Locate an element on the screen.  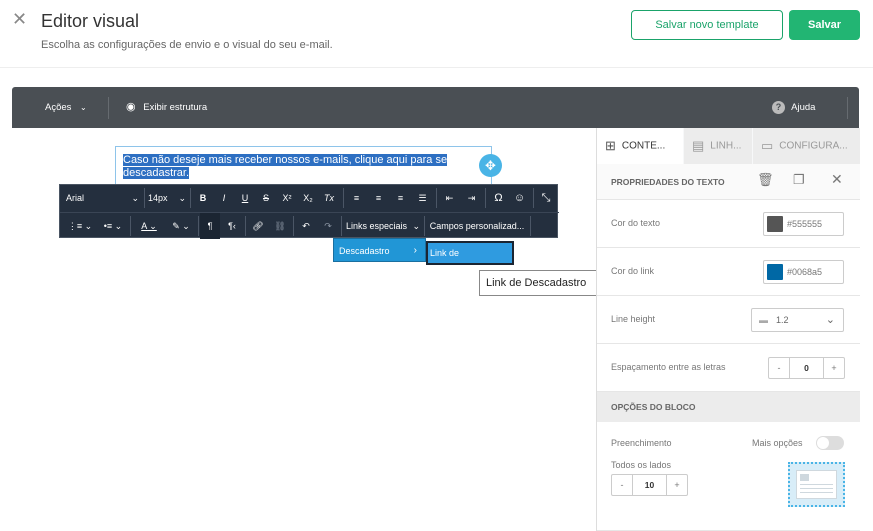
strikethrough-button: S is located at coordinates (266, 198).